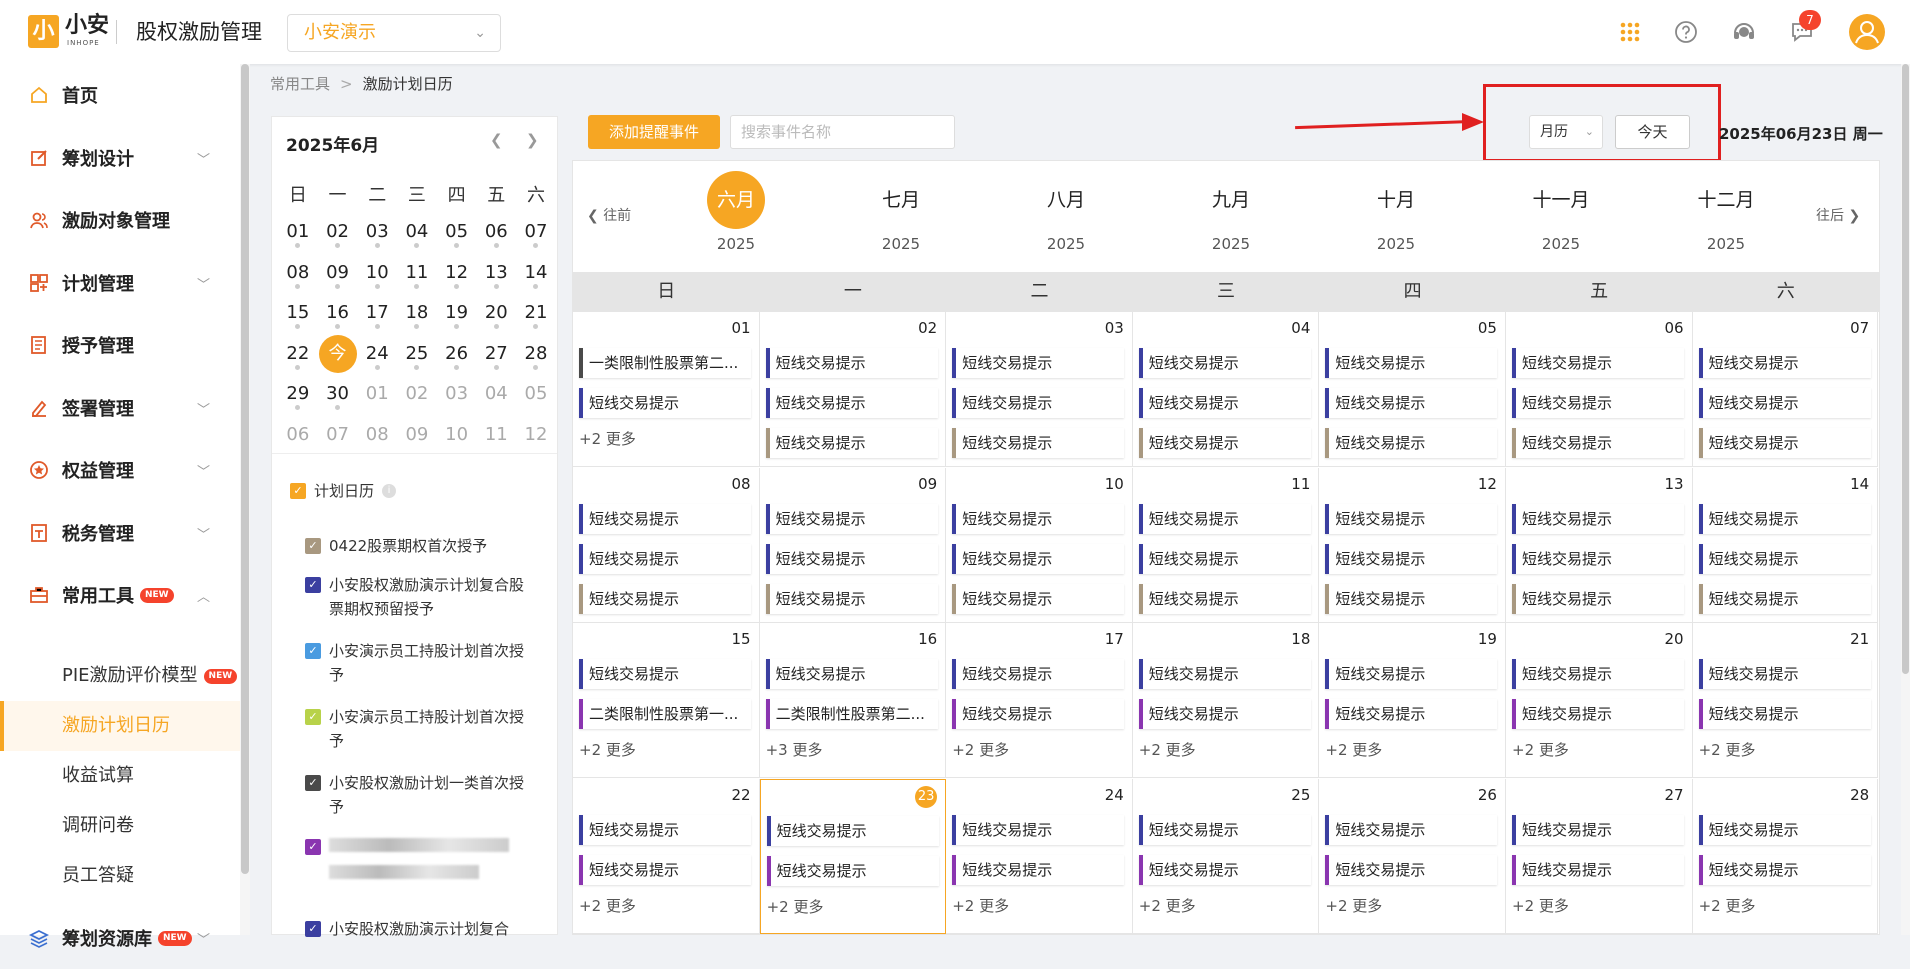 This screenshot has width=1910, height=969. What do you see at coordinates (417, 394) in the screenshot?
I see `mini-day: 02` at bounding box center [417, 394].